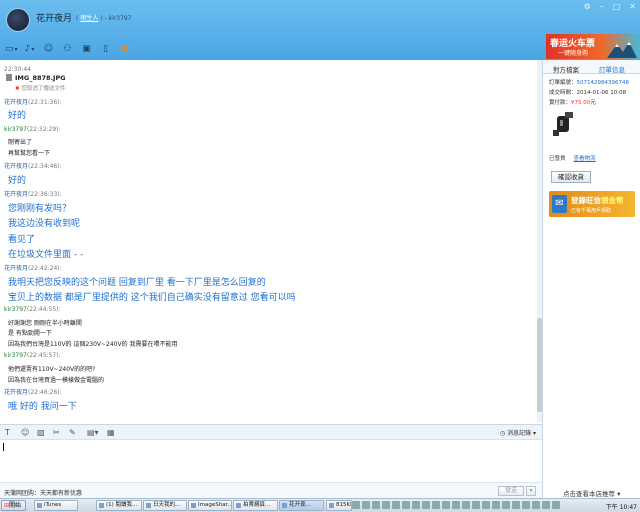 The height and width of the screenshot is (512, 640). Describe the element at coordinates (44, 224) in the screenshot. I see `message-text: 我这边没有收到呢` at that location.